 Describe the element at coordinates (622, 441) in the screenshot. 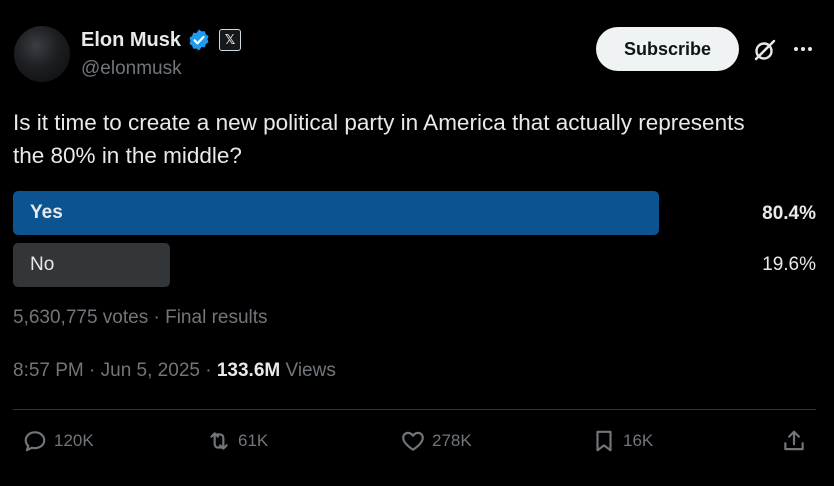

I see `bookmark-button: 16K` at that location.